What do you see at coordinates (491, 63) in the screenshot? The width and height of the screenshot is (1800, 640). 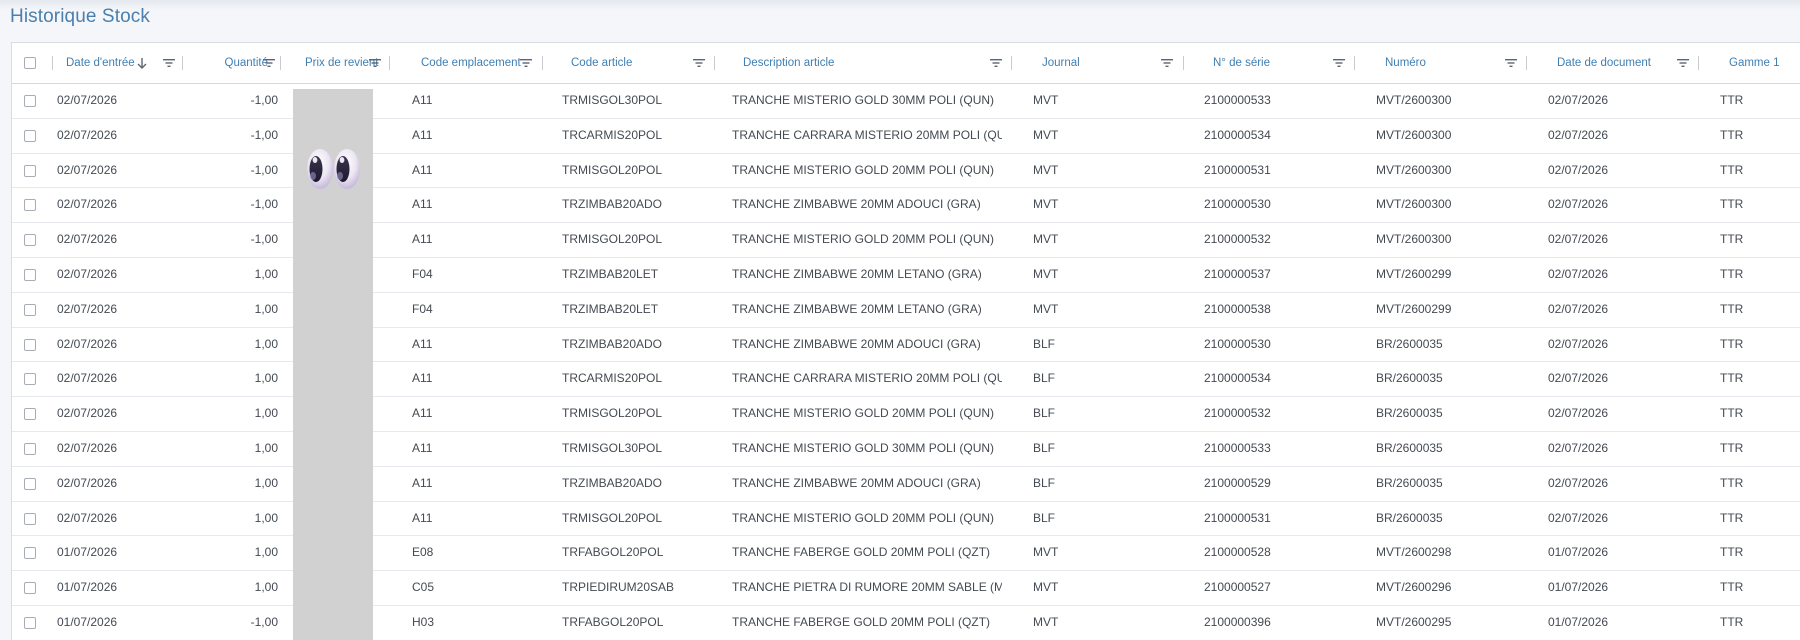 I see `column-header-code-emplacement: Code emplacement` at bounding box center [491, 63].